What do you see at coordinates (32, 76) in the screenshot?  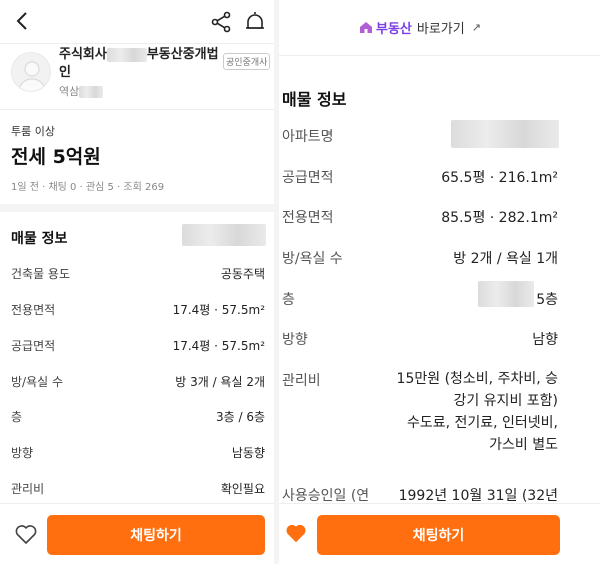 I see `user-placeholder-icon` at bounding box center [32, 76].